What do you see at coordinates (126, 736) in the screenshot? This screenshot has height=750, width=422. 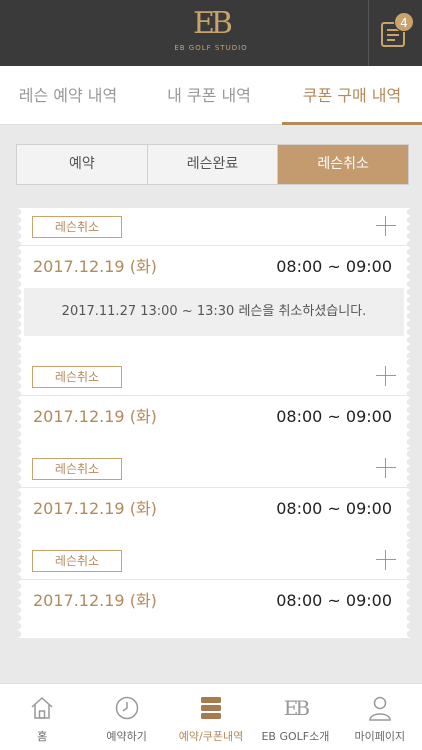 I see `nav-label: 예약하기` at bounding box center [126, 736].